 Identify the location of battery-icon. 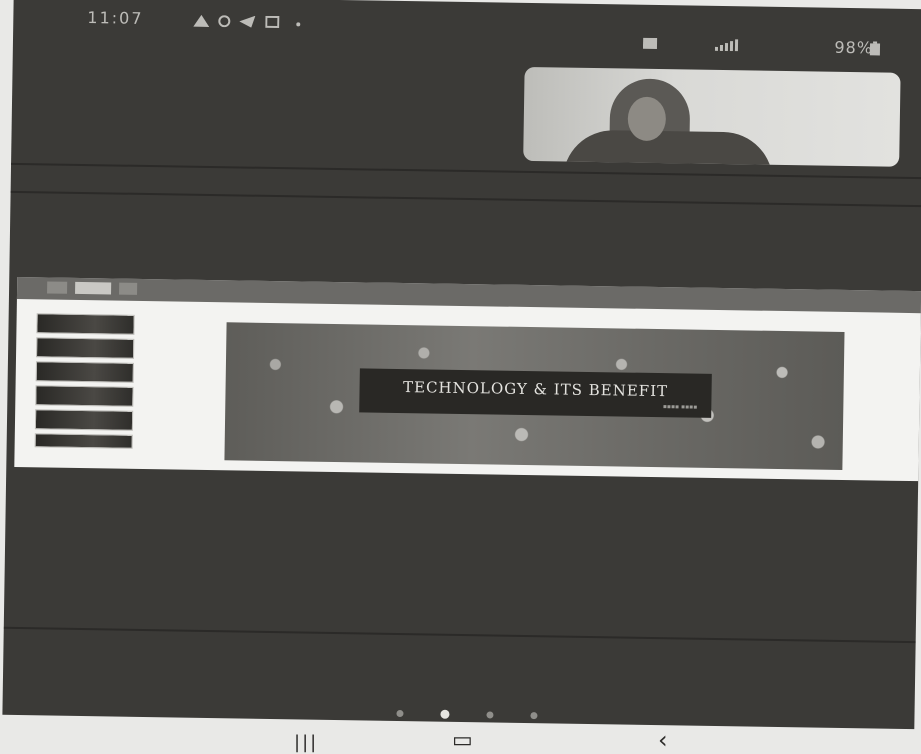
(877, 48).